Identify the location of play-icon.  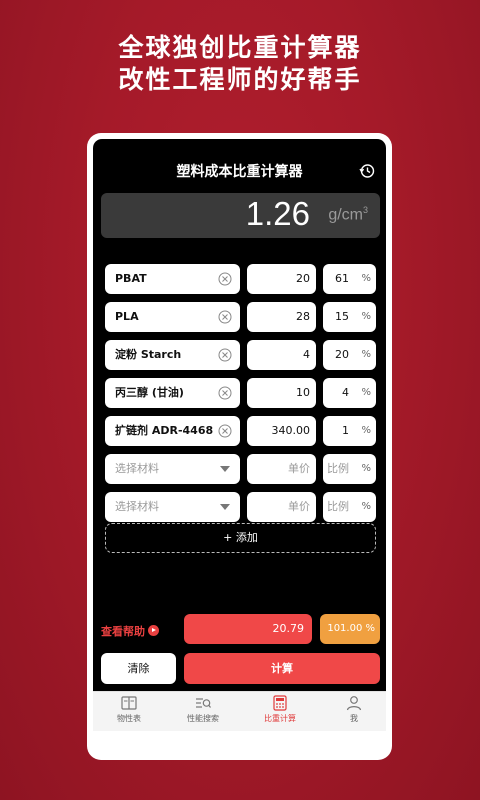
(153, 630).